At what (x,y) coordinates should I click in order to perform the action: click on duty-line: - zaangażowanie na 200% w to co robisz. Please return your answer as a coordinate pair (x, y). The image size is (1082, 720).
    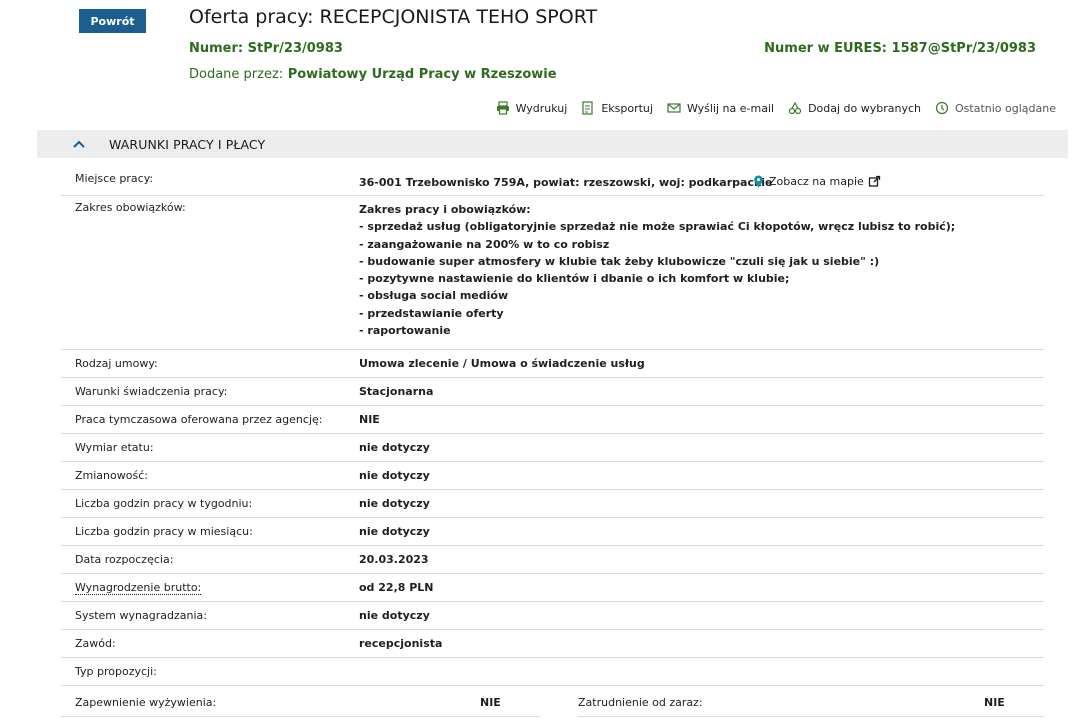
    Looking at the image, I should click on (484, 244).